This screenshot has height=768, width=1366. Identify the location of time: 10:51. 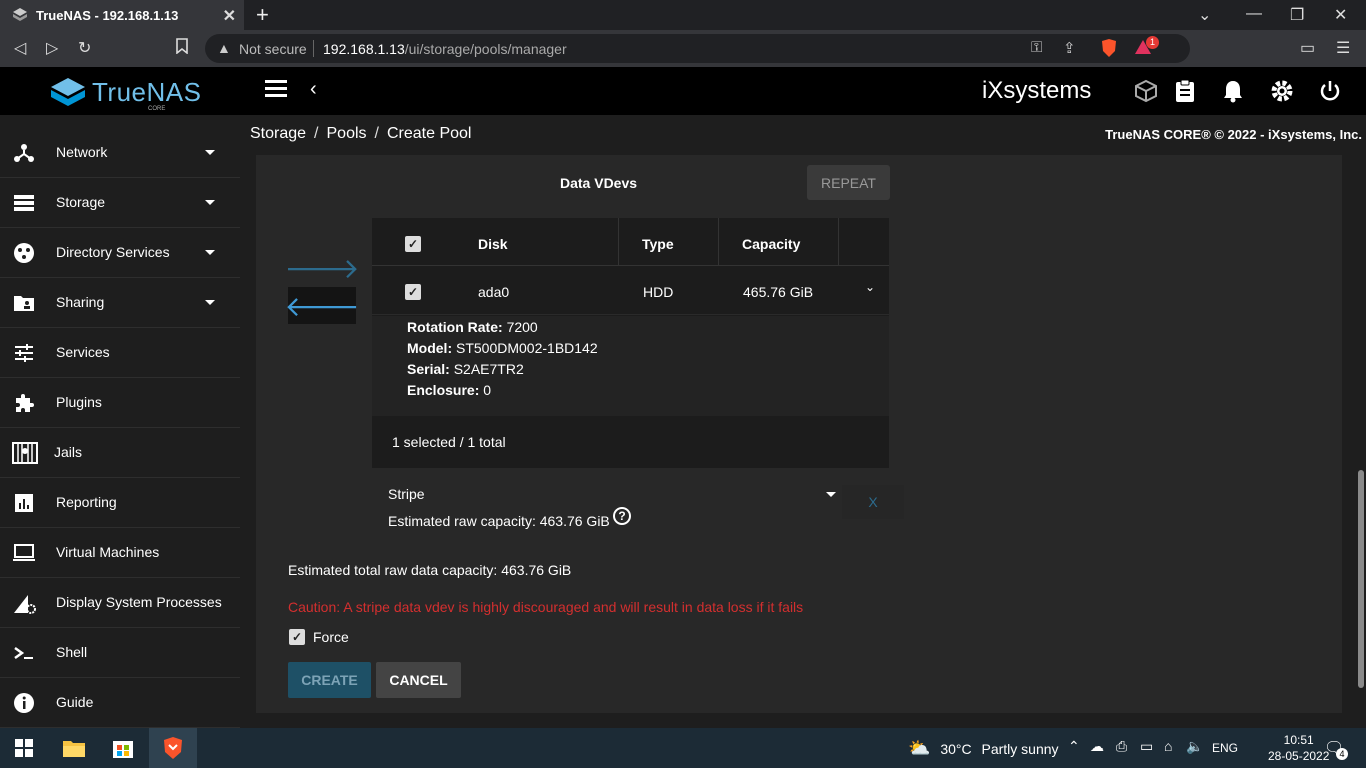
(1298, 740).